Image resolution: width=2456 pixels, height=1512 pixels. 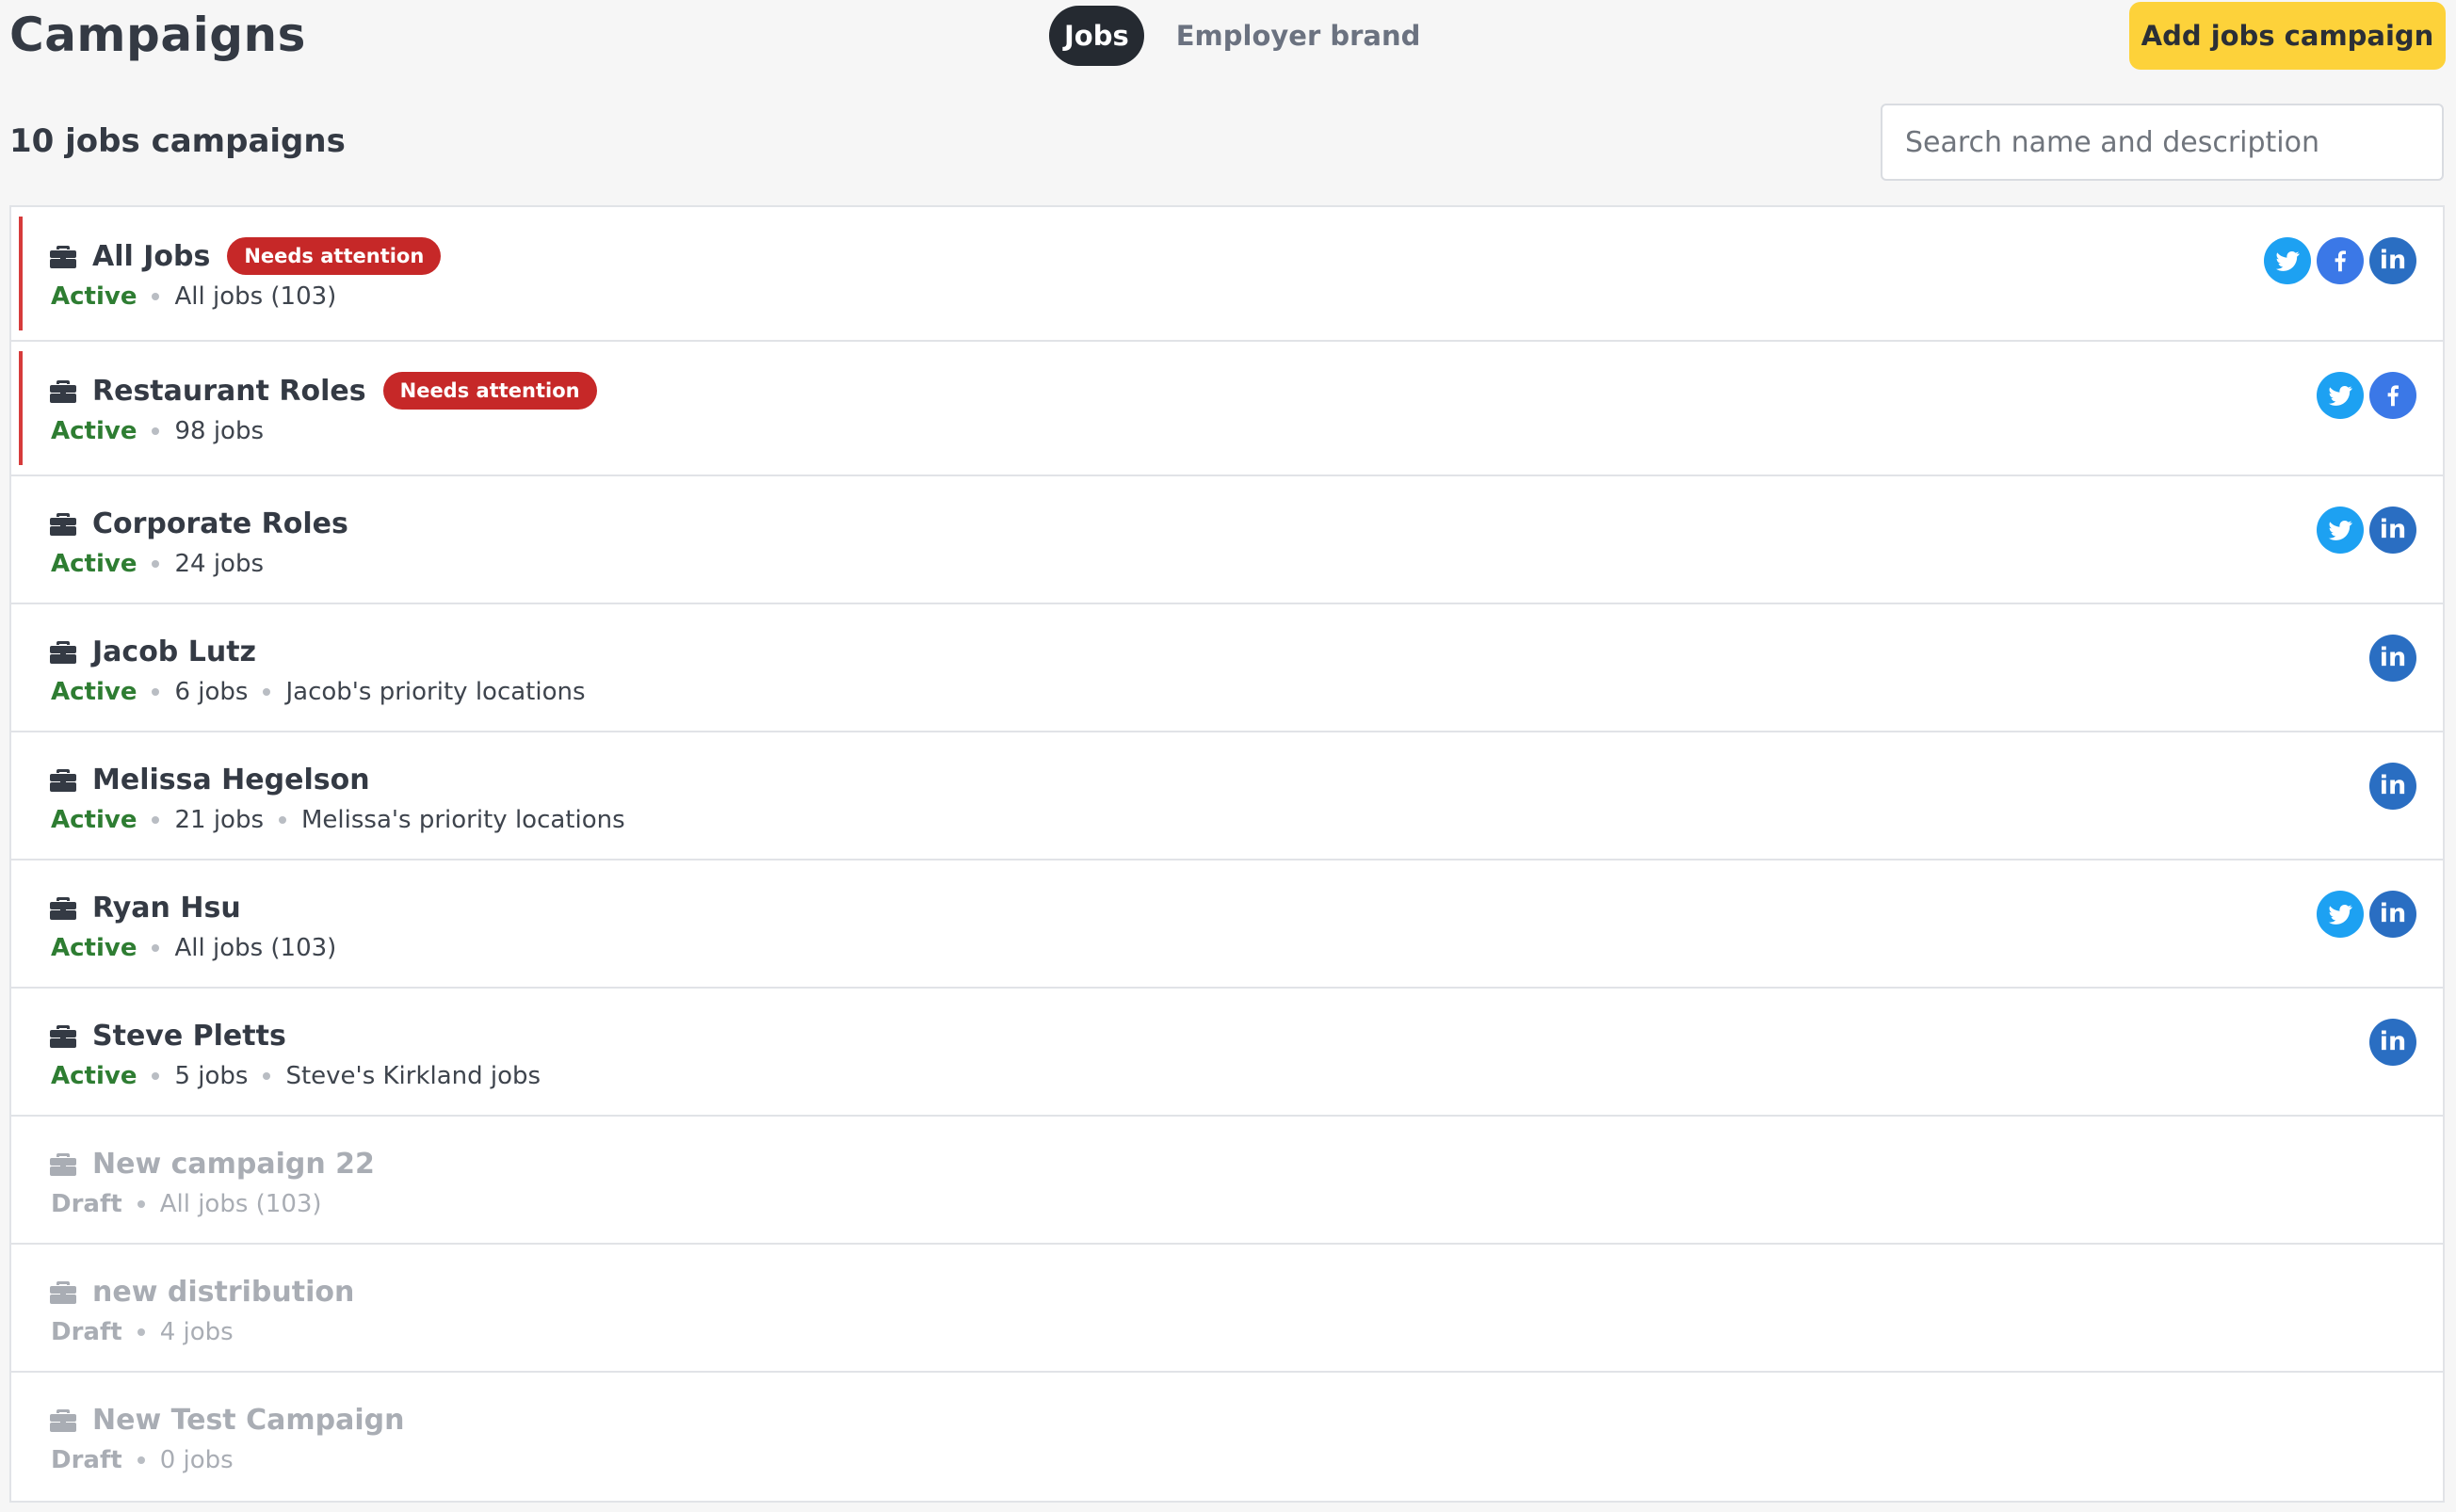 What do you see at coordinates (174, 651) in the screenshot?
I see `campaign-name: Jacob Lutz` at bounding box center [174, 651].